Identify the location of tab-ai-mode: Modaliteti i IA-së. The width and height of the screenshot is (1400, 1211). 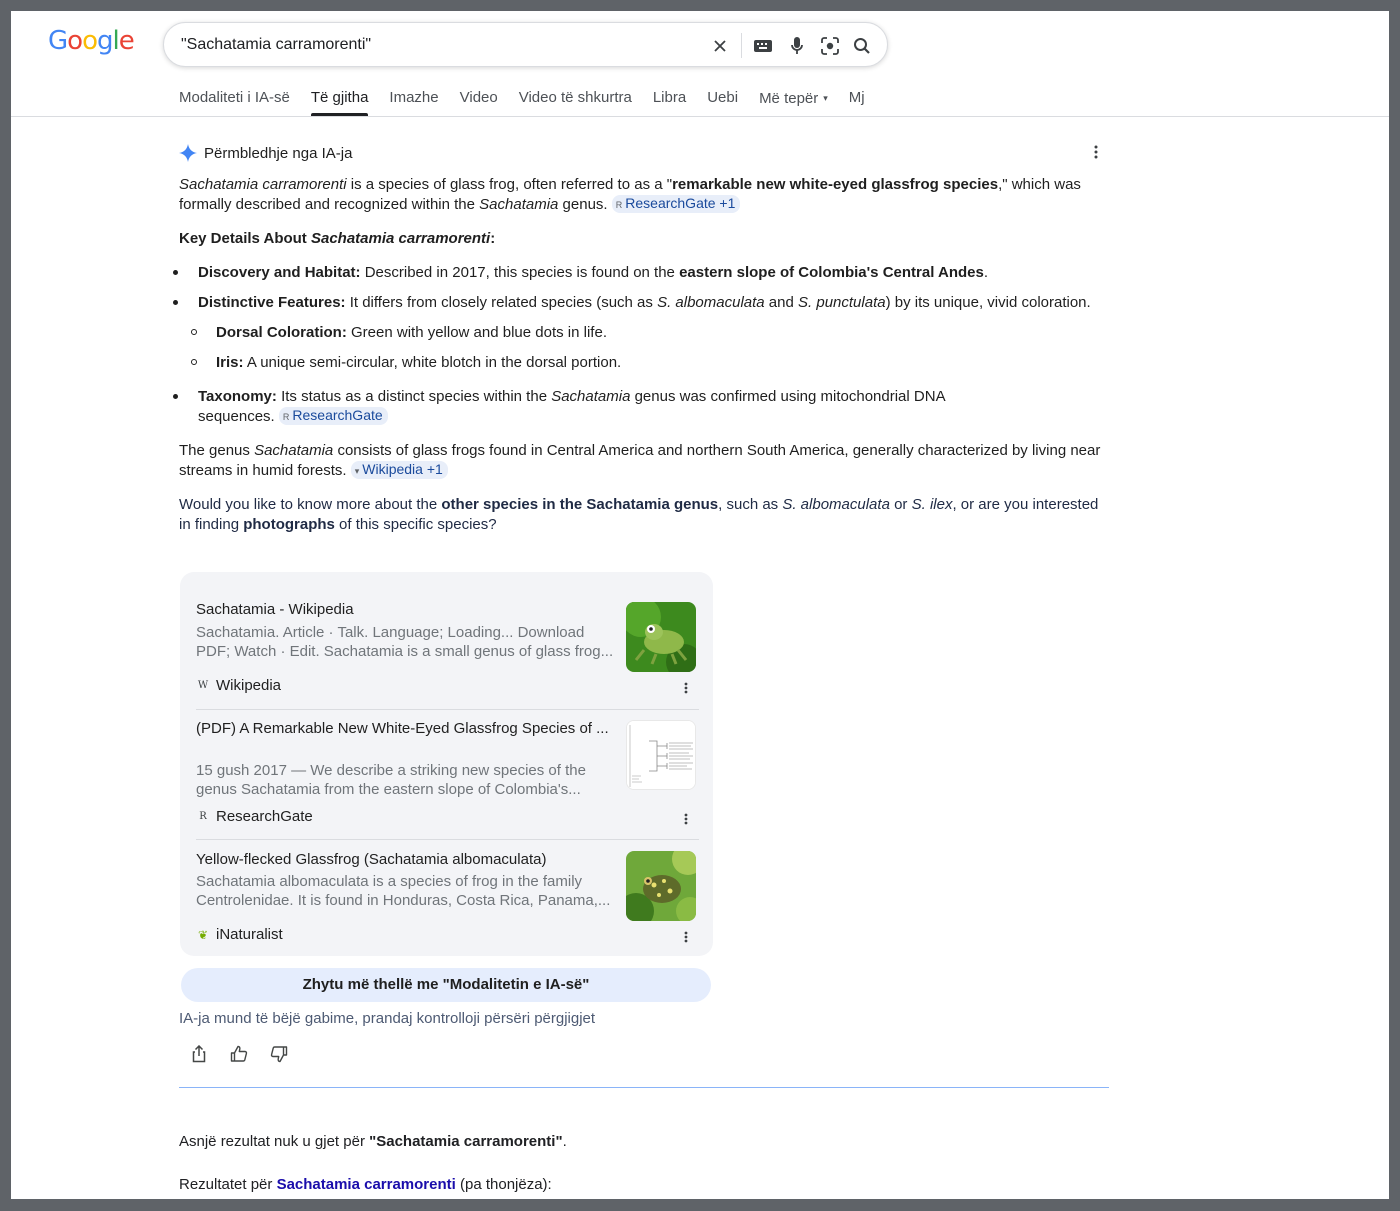
(234, 102).